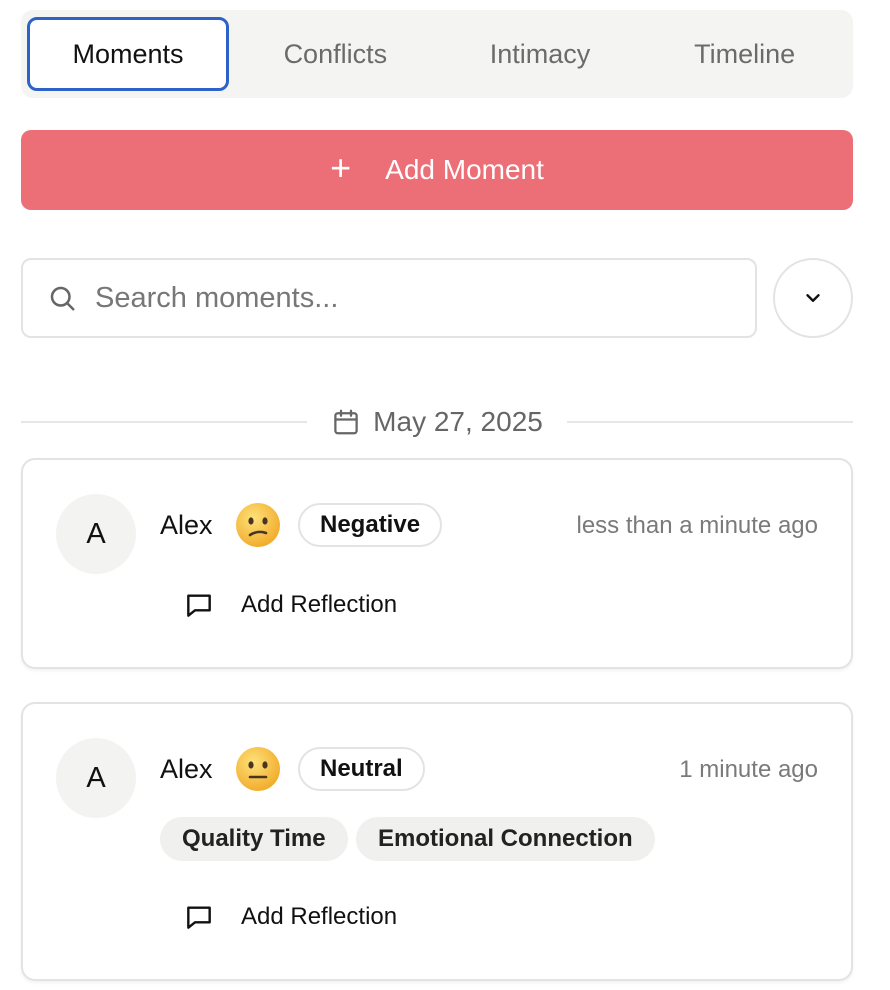 The image size is (890, 990). Describe the element at coordinates (464, 169) in the screenshot. I see `add-moment-label: Add Moment` at that location.